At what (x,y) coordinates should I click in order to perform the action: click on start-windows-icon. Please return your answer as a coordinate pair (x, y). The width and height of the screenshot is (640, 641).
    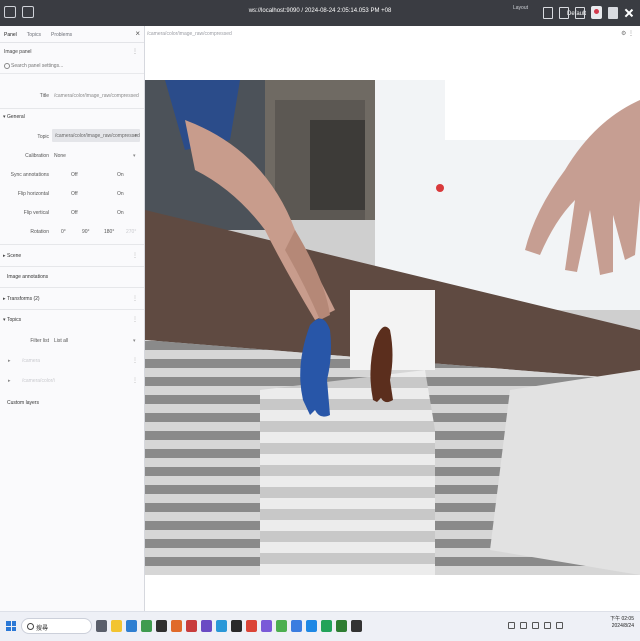
    Looking at the image, I should click on (11, 626).